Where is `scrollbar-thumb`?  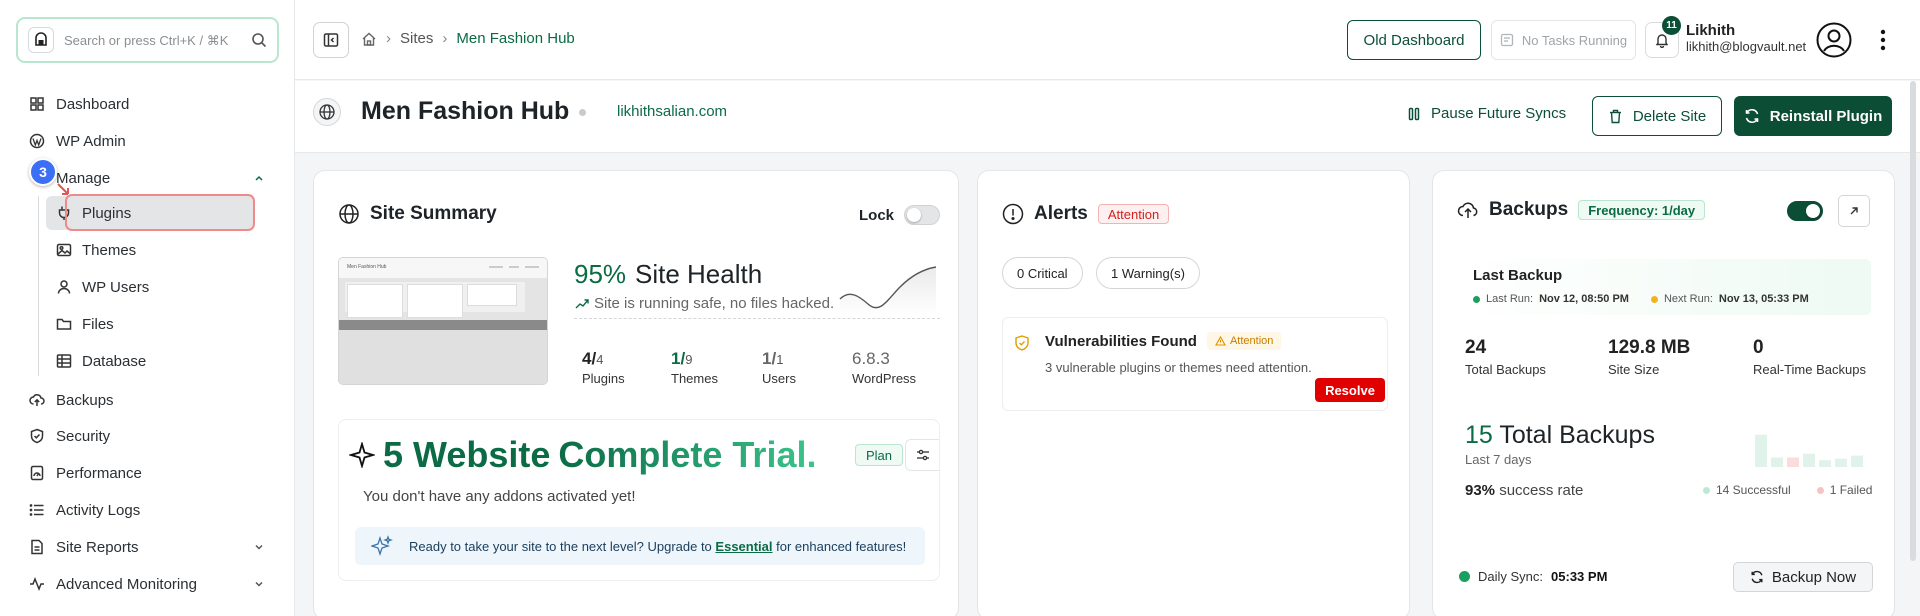
scrollbar-thumb is located at coordinates (1913, 321).